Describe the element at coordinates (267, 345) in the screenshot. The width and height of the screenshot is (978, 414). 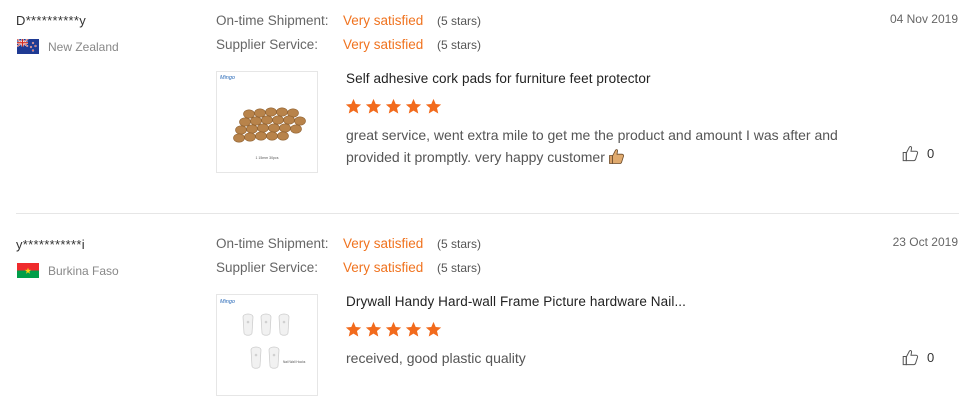
I see `product-thumbnail: Mingo Nail Wall Hooks` at that location.